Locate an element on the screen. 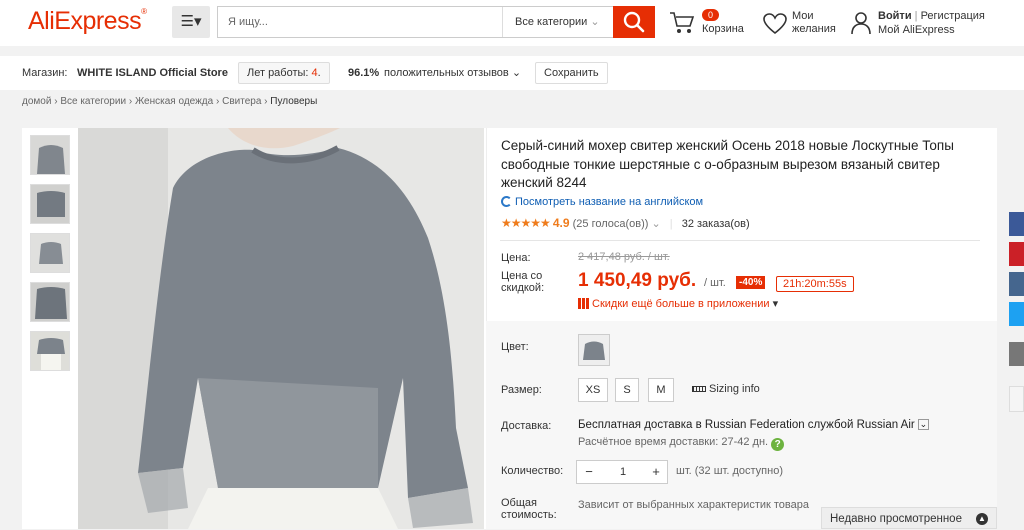  edit-icon is located at coordinates (1016, 354).